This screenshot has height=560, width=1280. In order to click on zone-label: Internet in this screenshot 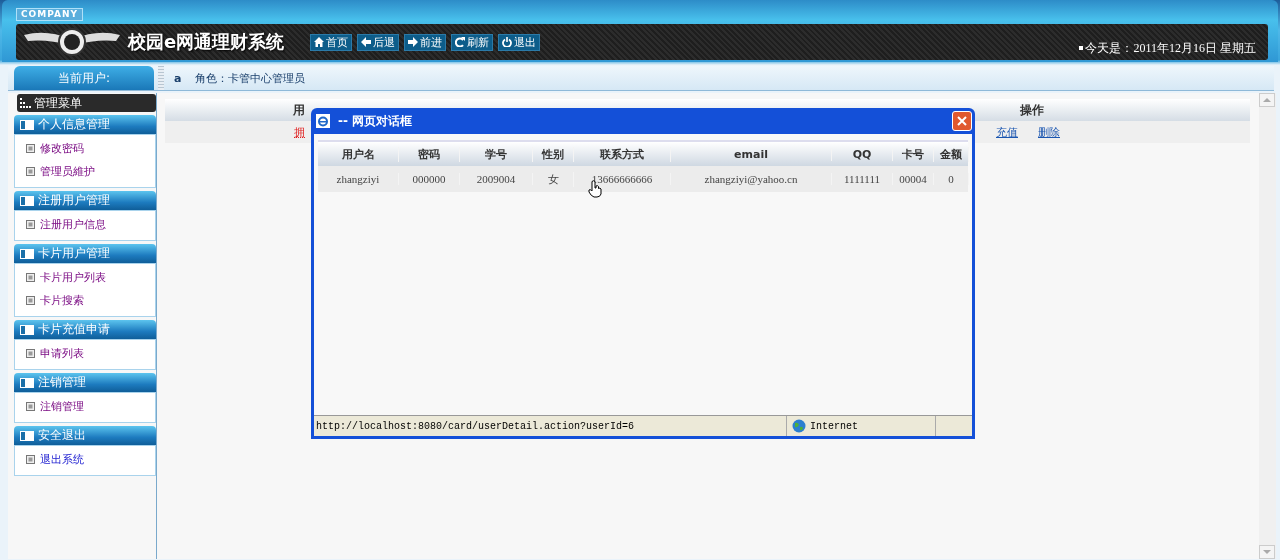, I will do `click(834, 426)`.